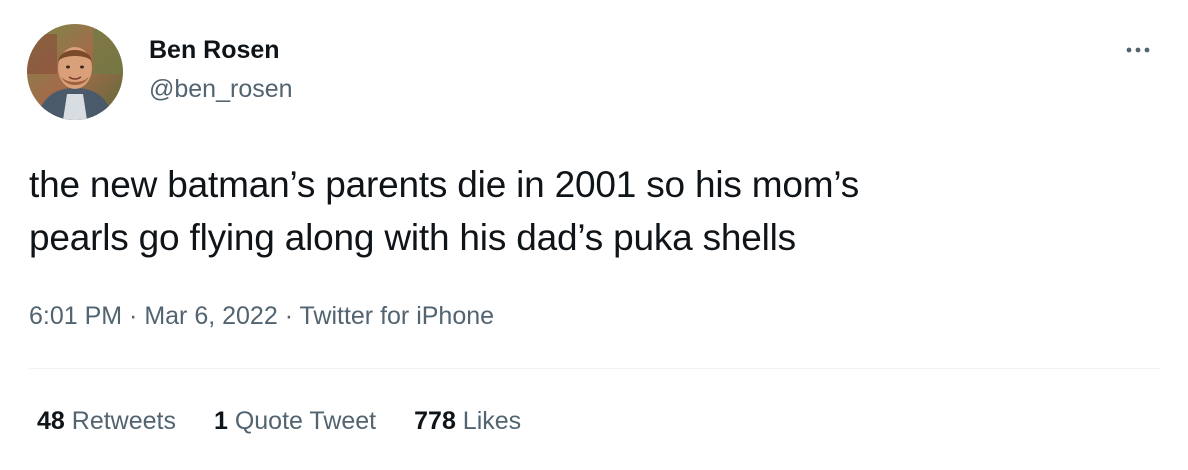  I want to click on retweets-stat: 48 Retweets, so click(106, 421).